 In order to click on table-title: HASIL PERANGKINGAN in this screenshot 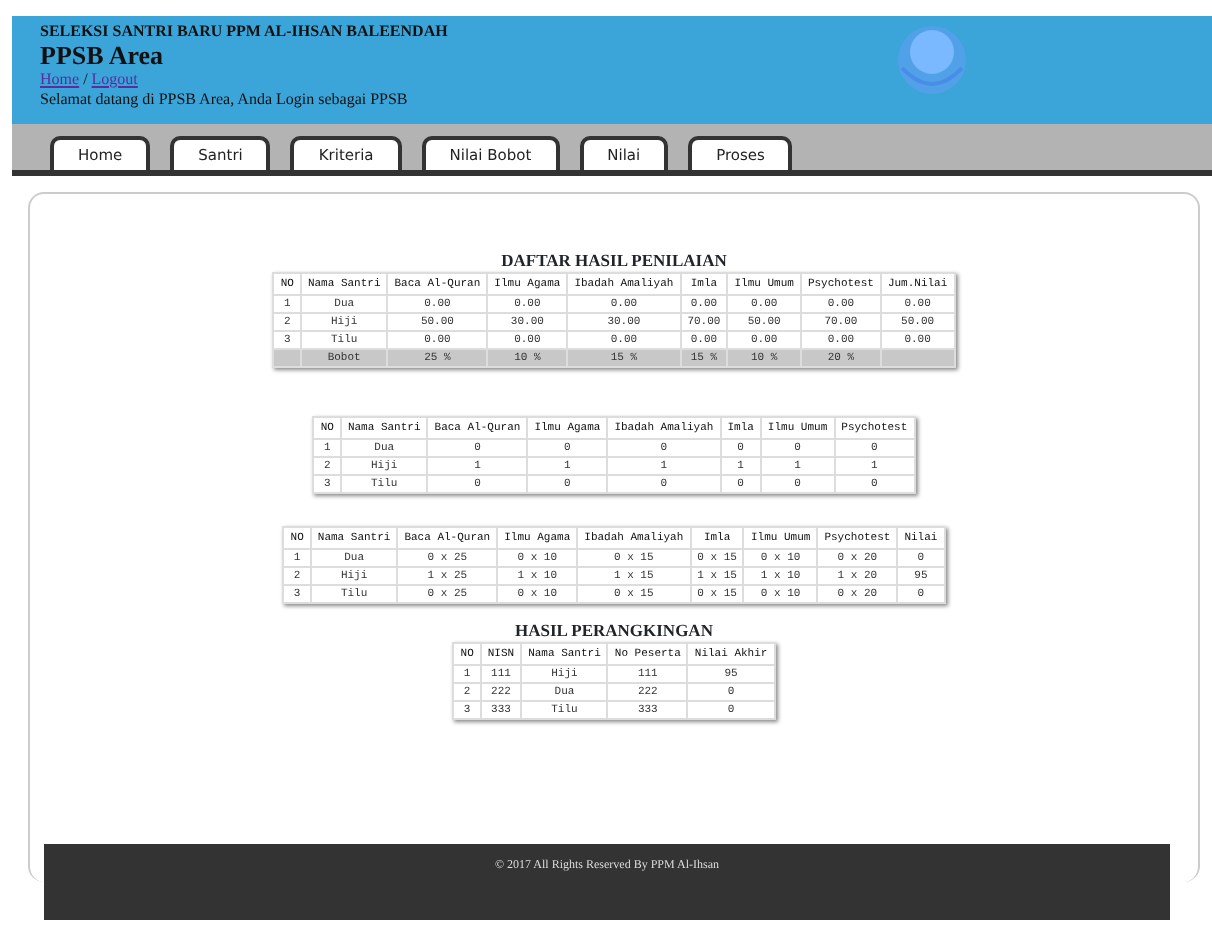, I will do `click(614, 630)`.